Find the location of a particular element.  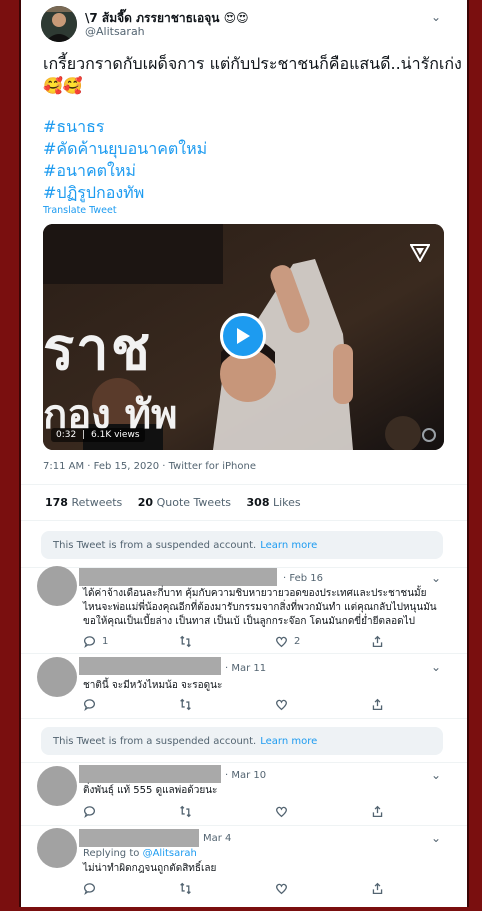

retweets-stat: 178 Retweets is located at coordinates (83, 502).